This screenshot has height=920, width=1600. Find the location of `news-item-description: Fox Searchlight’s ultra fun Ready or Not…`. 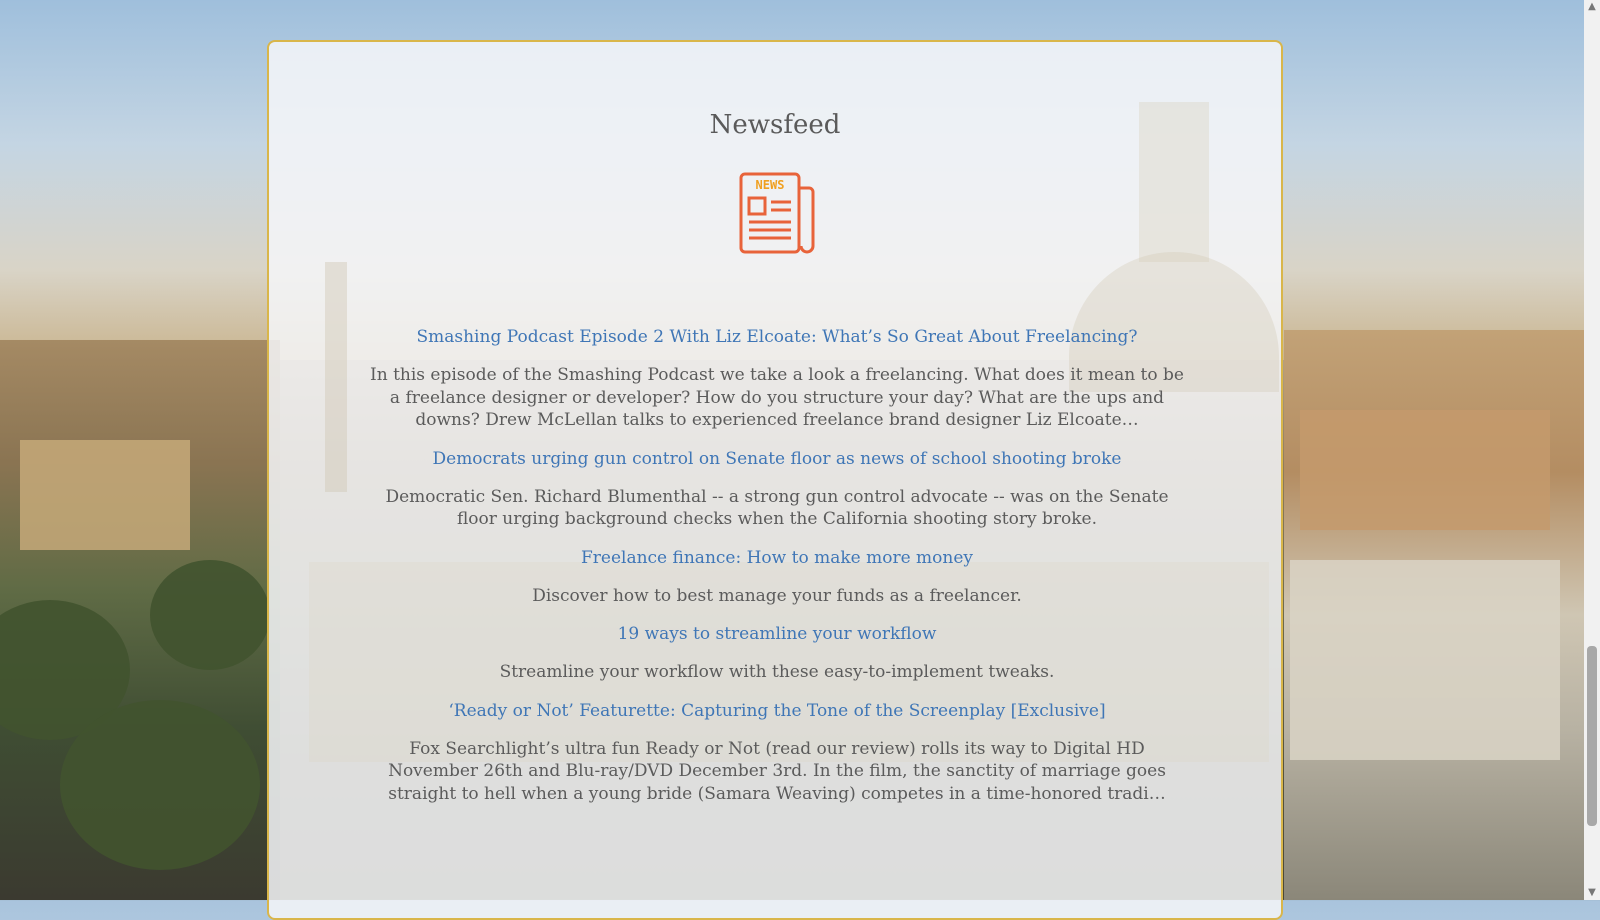

news-item-description: Fox Searchlight’s ultra fun Ready or Not… is located at coordinates (777, 771).